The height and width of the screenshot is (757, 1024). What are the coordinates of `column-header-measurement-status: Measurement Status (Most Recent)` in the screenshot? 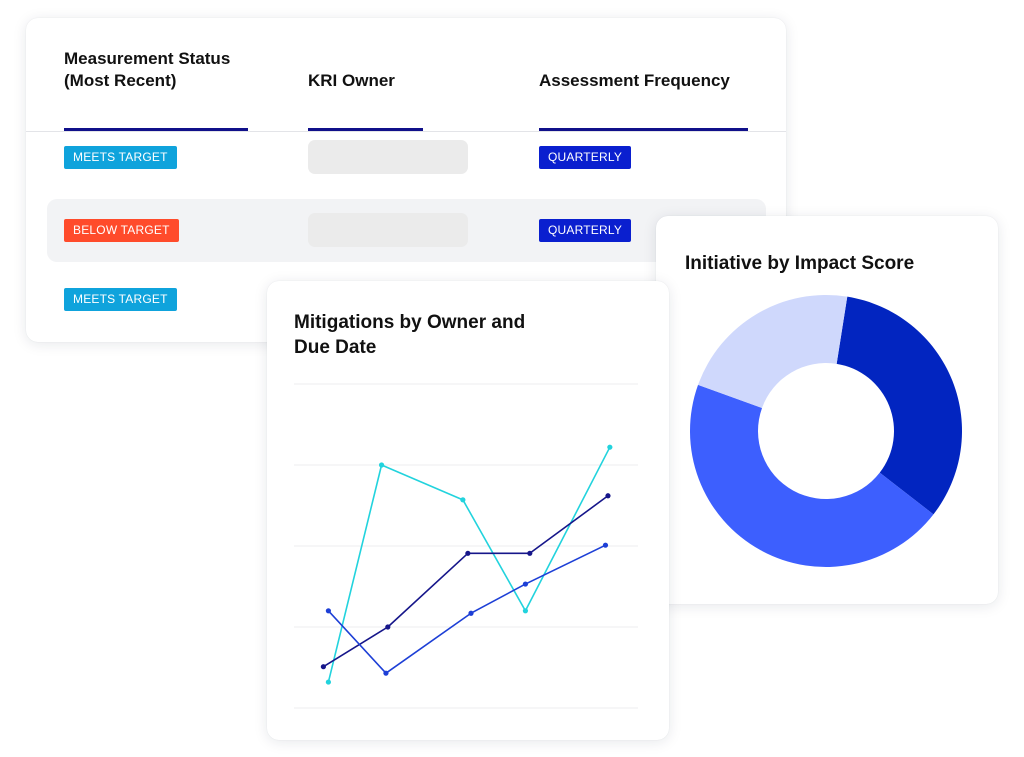 It's located at (147, 70).